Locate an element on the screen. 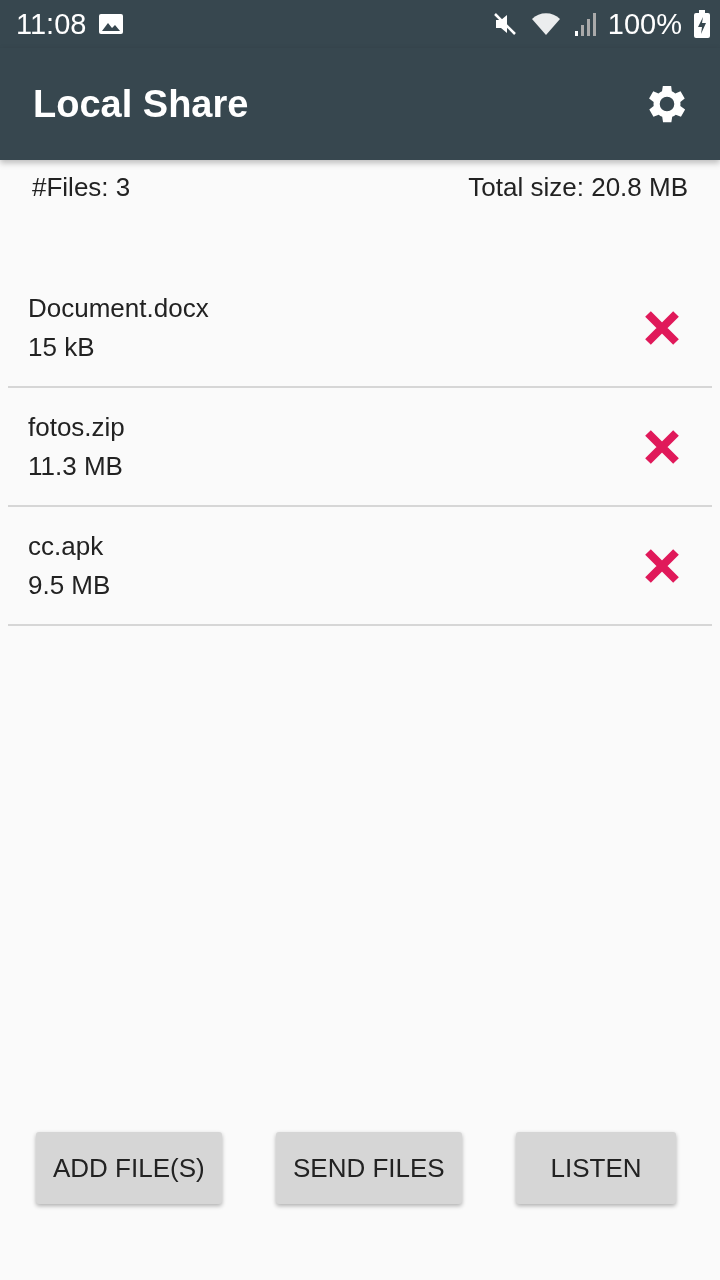  battery-percent: 100% is located at coordinates (644, 24).